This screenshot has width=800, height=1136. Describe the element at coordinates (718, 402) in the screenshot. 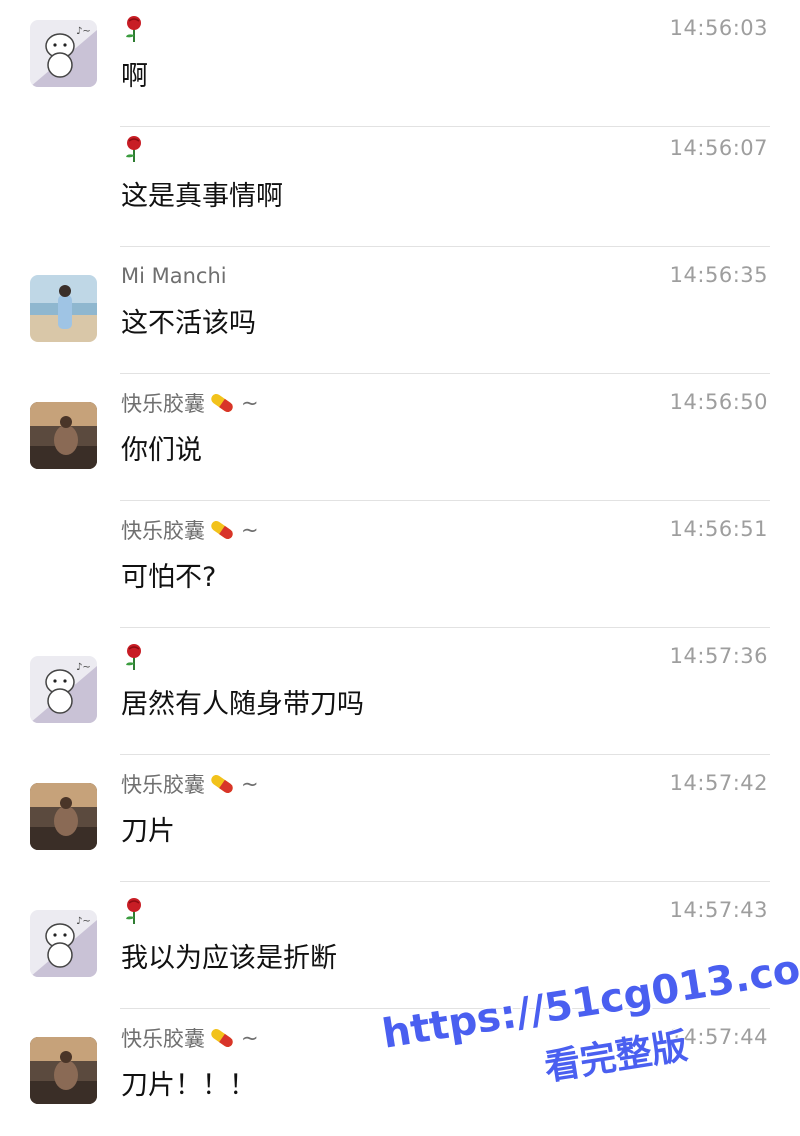

I see `message-time: 14:56:50` at that location.